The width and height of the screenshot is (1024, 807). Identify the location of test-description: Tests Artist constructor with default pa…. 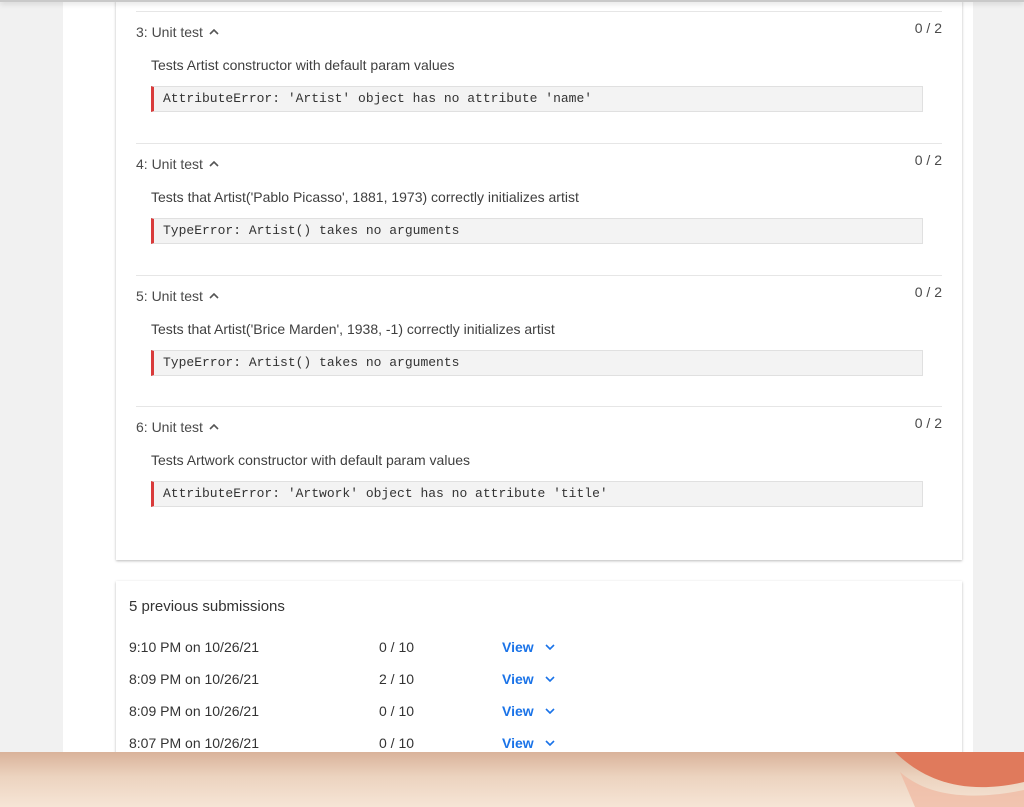
(303, 65).